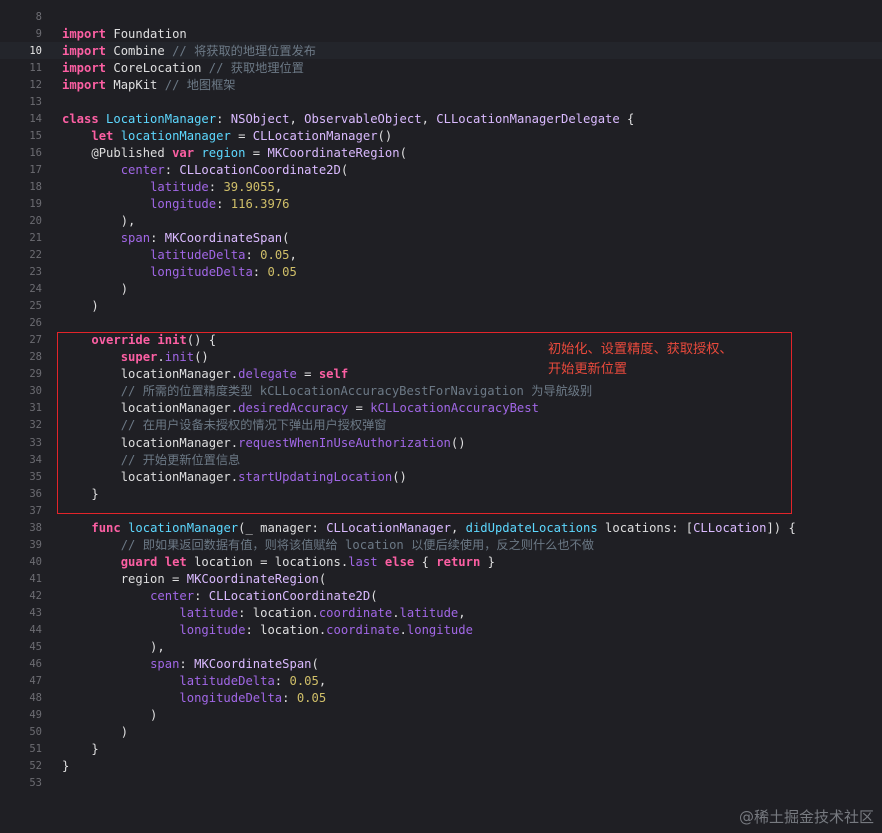  I want to click on annotation-note: 初始化、设置精度、获取授权、 开始更新位置, so click(668, 360).